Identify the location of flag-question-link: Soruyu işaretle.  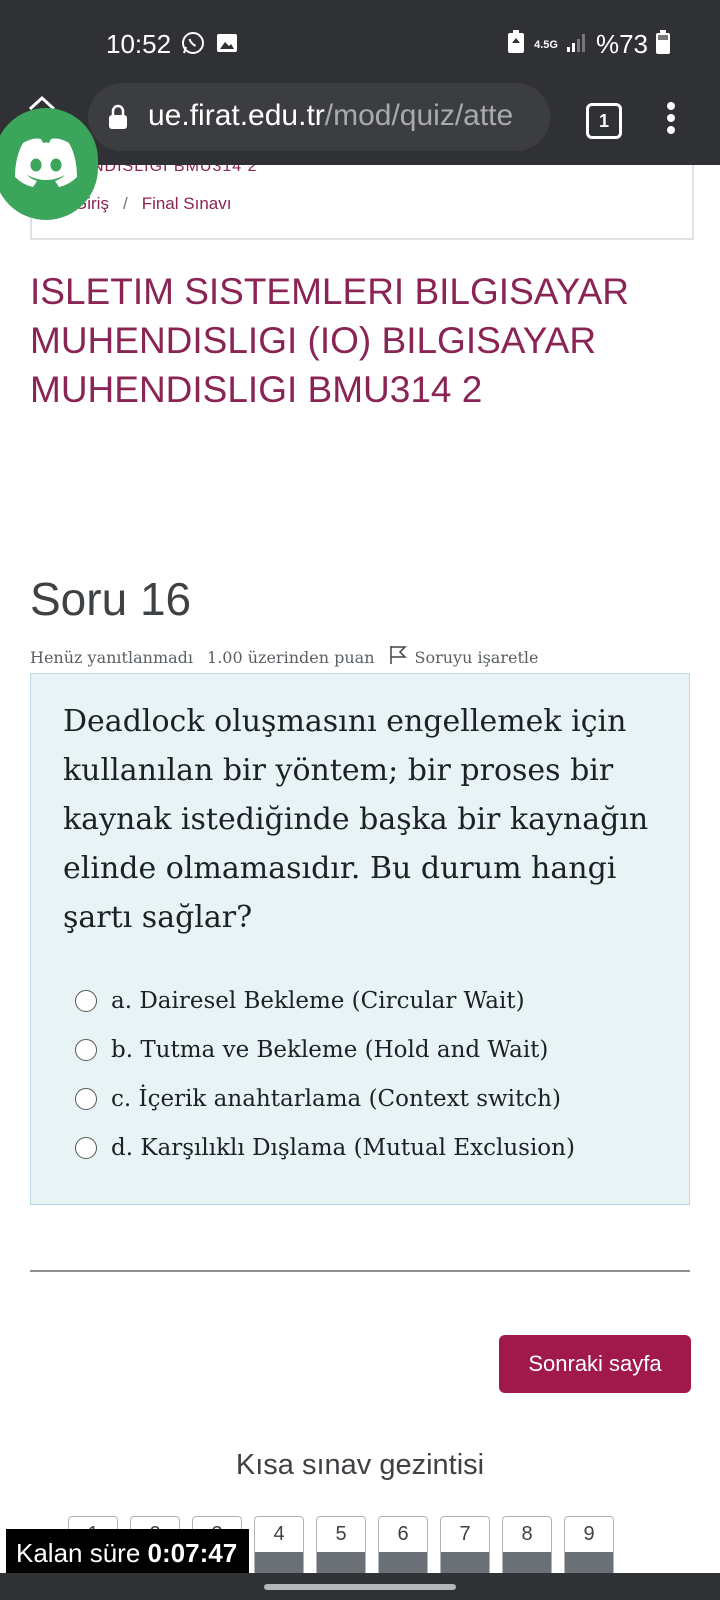
(464, 657).